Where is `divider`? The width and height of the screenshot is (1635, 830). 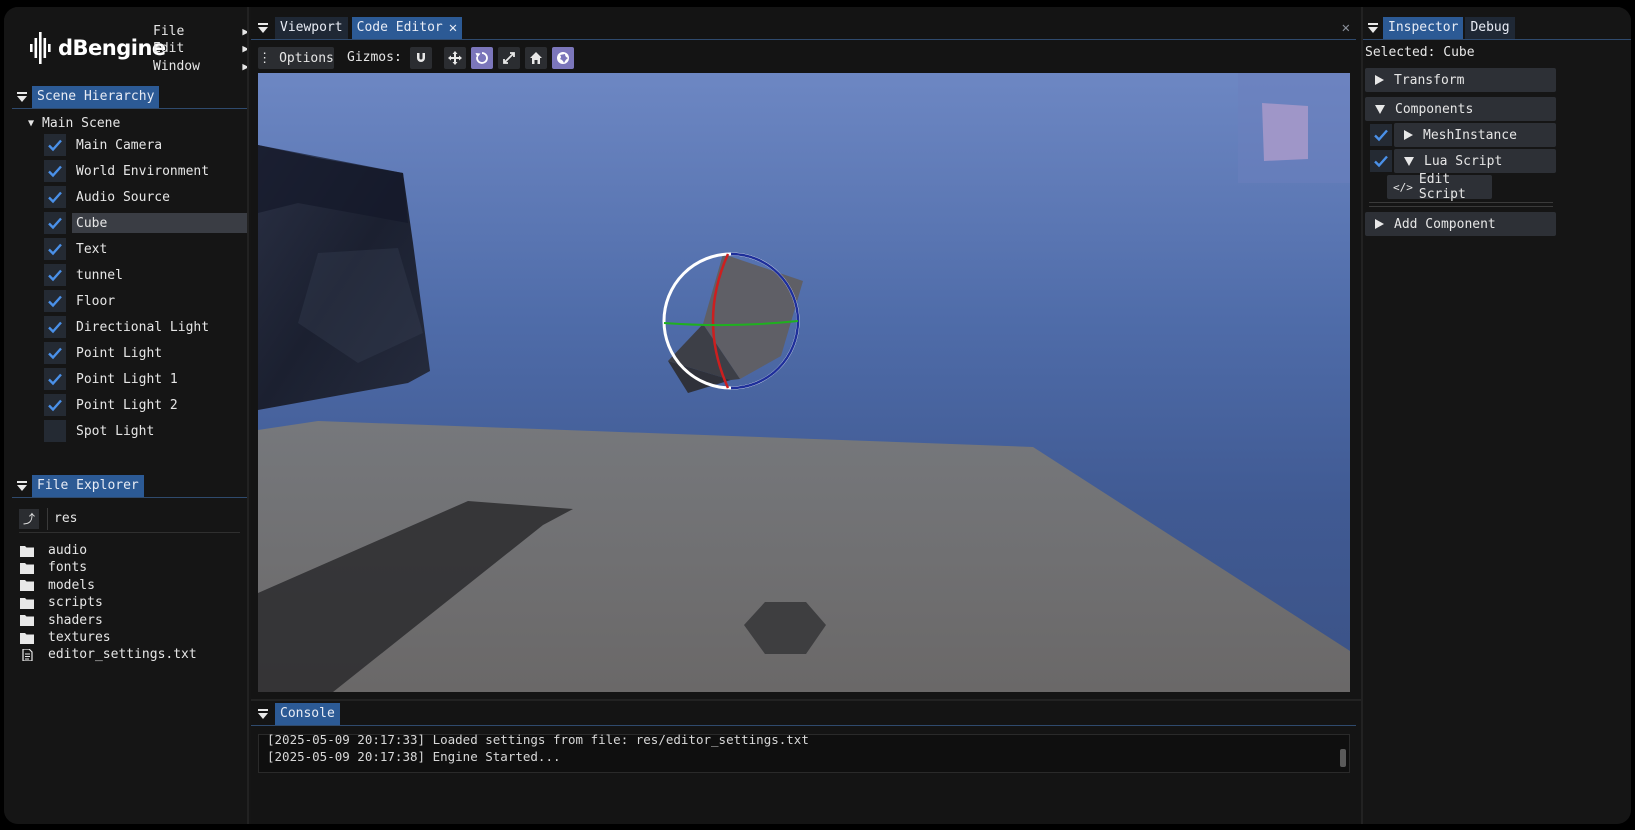
divider is located at coordinates (248, 415).